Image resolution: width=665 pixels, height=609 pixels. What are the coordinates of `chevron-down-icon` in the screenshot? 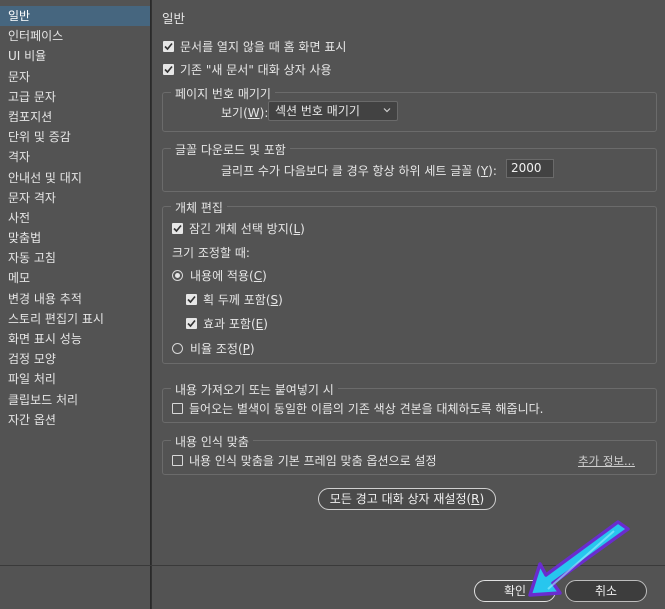 It's located at (387, 110).